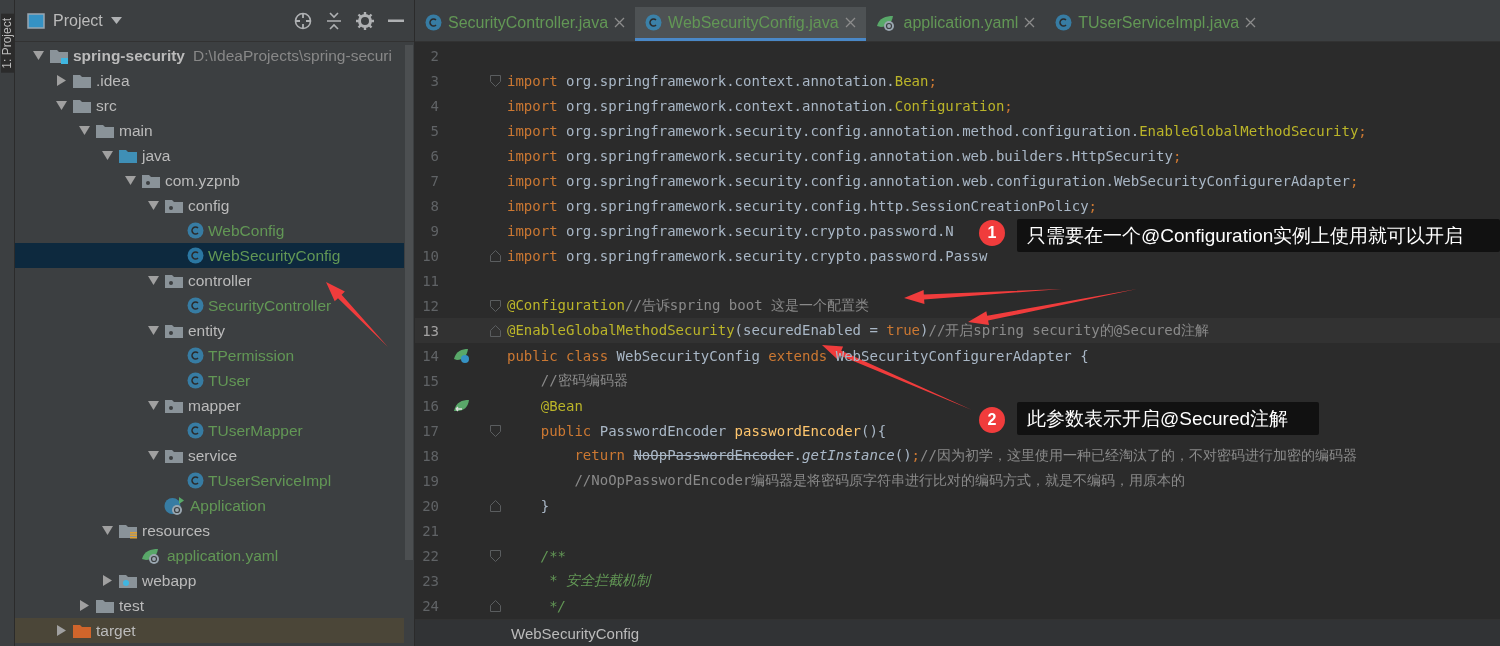  I want to click on code-line: //NoOpPasswordEncoder编码器是将密码原字符串进行比对的编码方式，就是不编码，用原本的, so click(879, 480).